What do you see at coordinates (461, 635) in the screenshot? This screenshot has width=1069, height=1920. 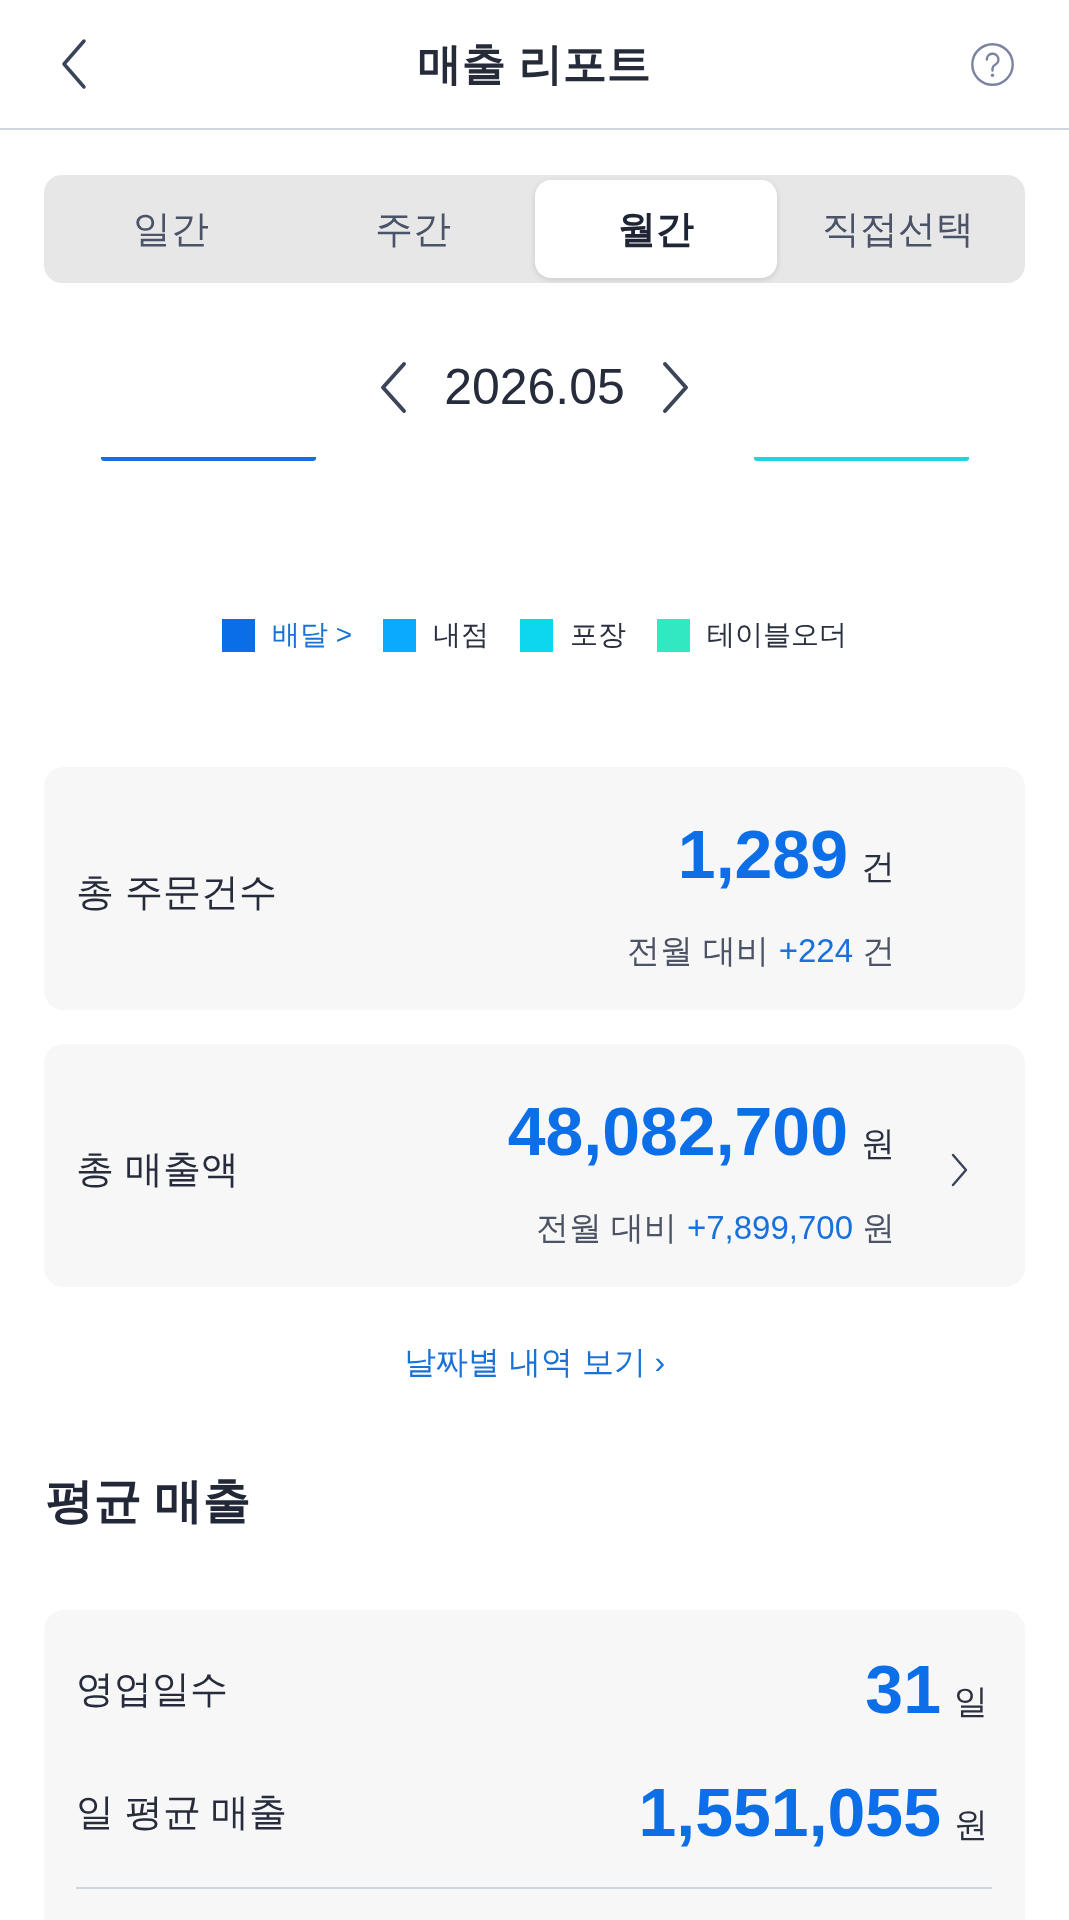 I see `legend-label: 내점` at bounding box center [461, 635].